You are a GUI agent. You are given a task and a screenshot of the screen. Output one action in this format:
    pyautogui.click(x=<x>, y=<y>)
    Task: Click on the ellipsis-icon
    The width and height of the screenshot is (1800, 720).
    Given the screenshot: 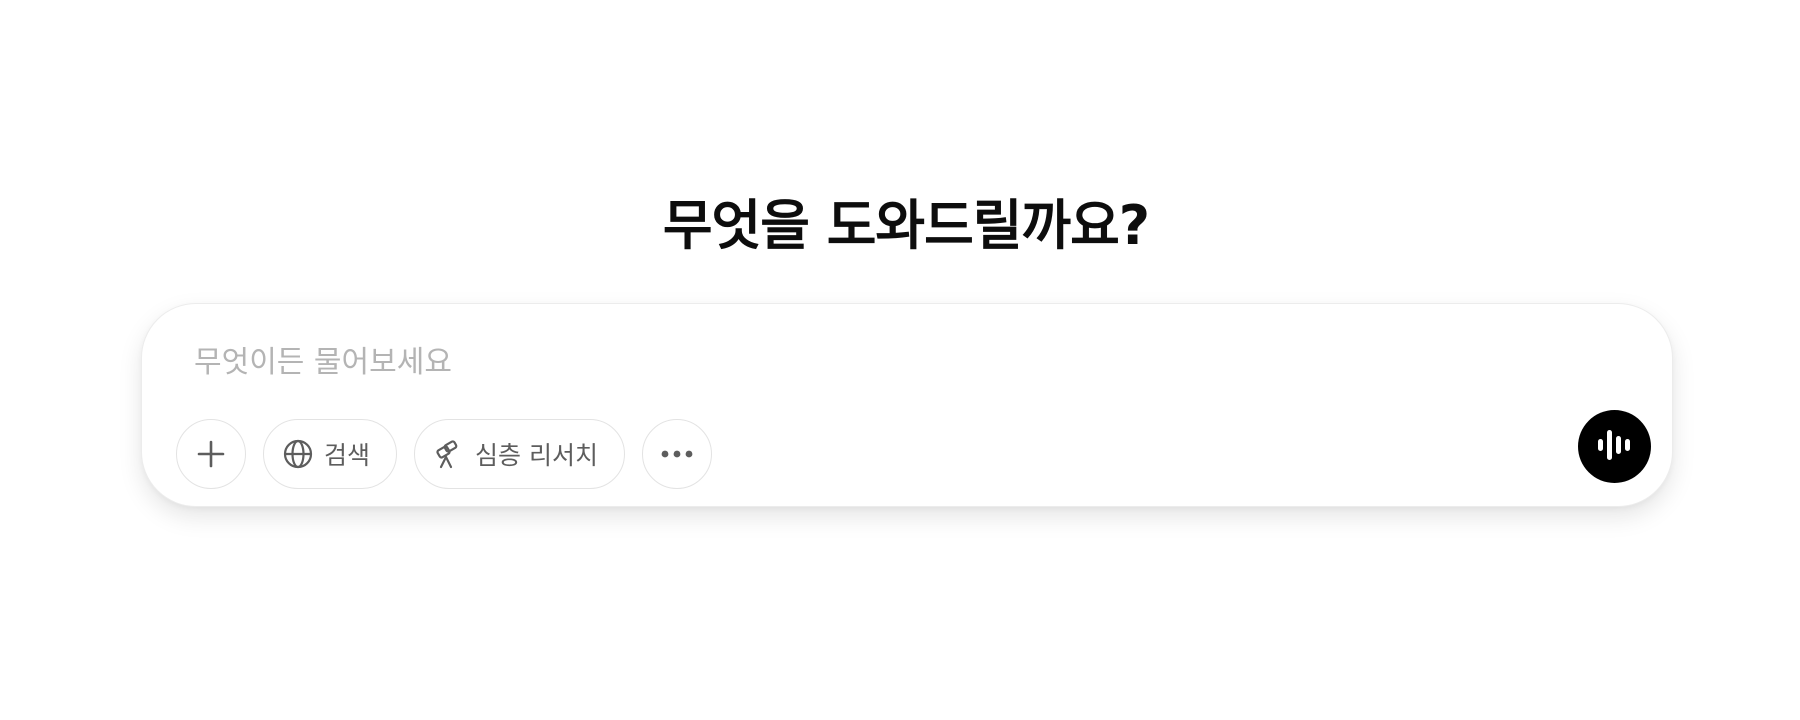 What is the action you would take?
    pyautogui.click(x=677, y=454)
    